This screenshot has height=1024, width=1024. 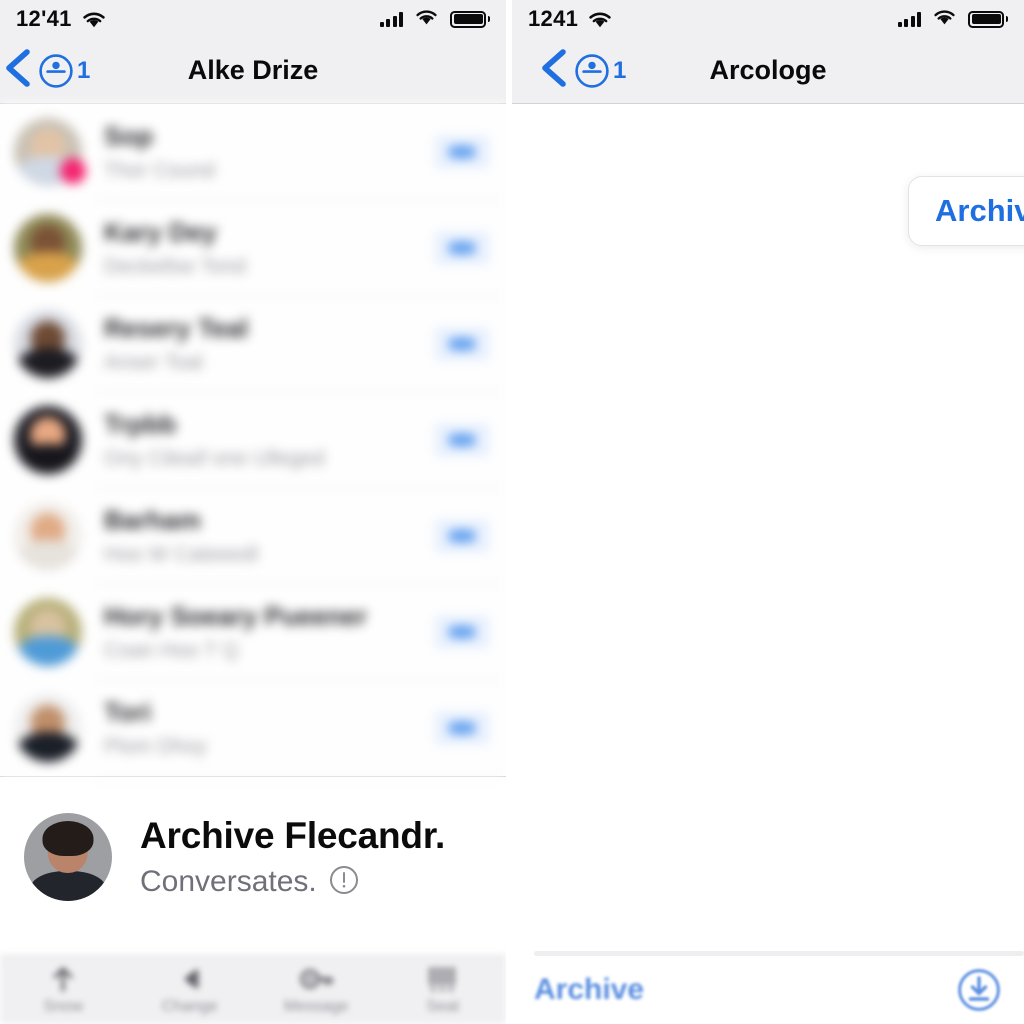 What do you see at coordinates (553, 18) in the screenshot?
I see `status-time: 1241` at bounding box center [553, 18].